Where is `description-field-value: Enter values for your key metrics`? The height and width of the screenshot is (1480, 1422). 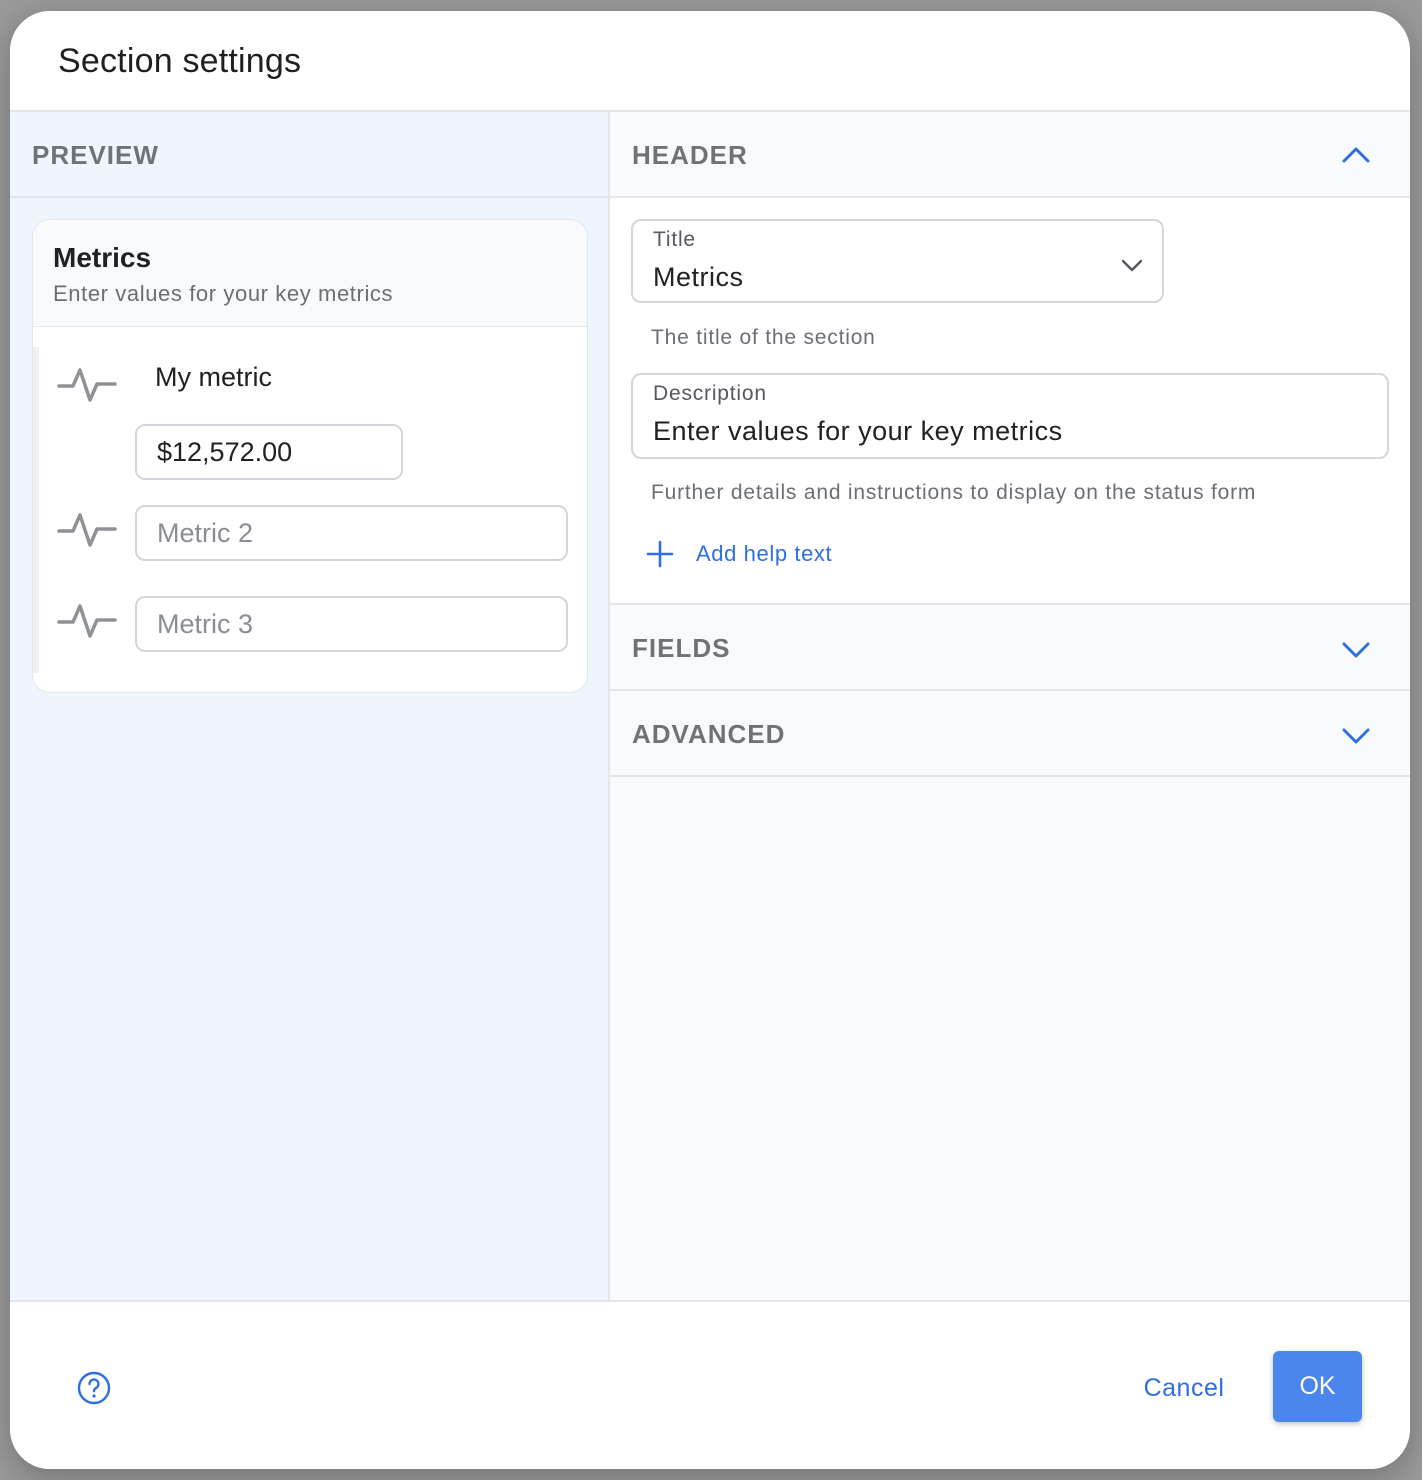
description-field-value: Enter values for your key metrics is located at coordinates (858, 431).